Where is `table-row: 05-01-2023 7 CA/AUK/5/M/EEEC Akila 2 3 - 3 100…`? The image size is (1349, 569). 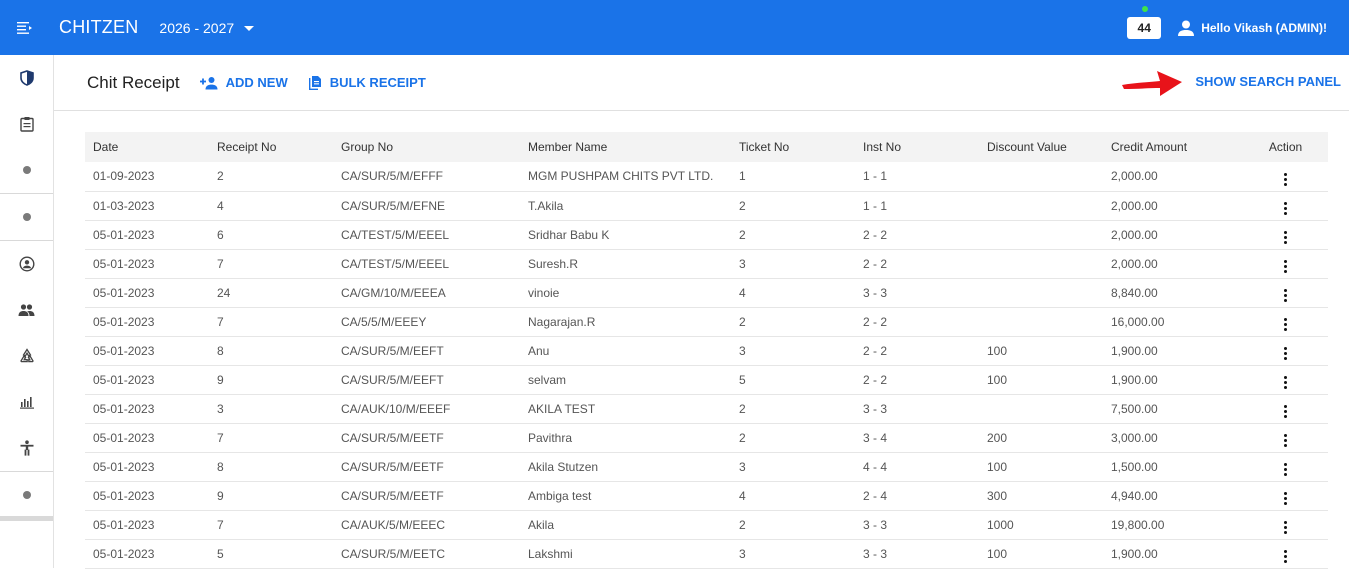
table-row: 05-01-2023 7 CA/AUK/5/M/EEEC Akila 2 3 - 3 100… is located at coordinates (706, 525).